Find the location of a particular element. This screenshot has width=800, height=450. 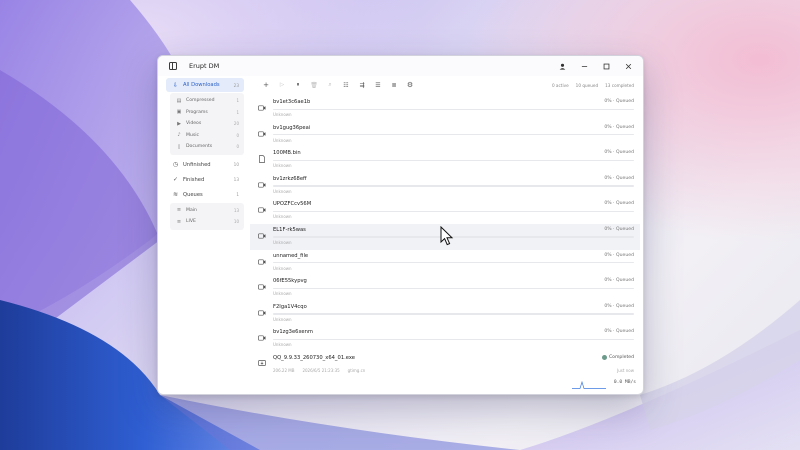

schedule-button: ☰ is located at coordinates (378, 85).